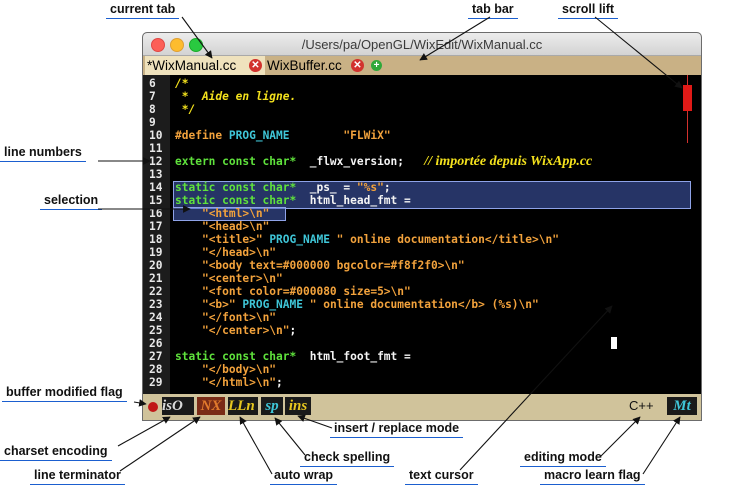 This screenshot has width=753, height=494. Describe the element at coordinates (143, 10) in the screenshot. I see `label-current-tab: current tab` at that location.